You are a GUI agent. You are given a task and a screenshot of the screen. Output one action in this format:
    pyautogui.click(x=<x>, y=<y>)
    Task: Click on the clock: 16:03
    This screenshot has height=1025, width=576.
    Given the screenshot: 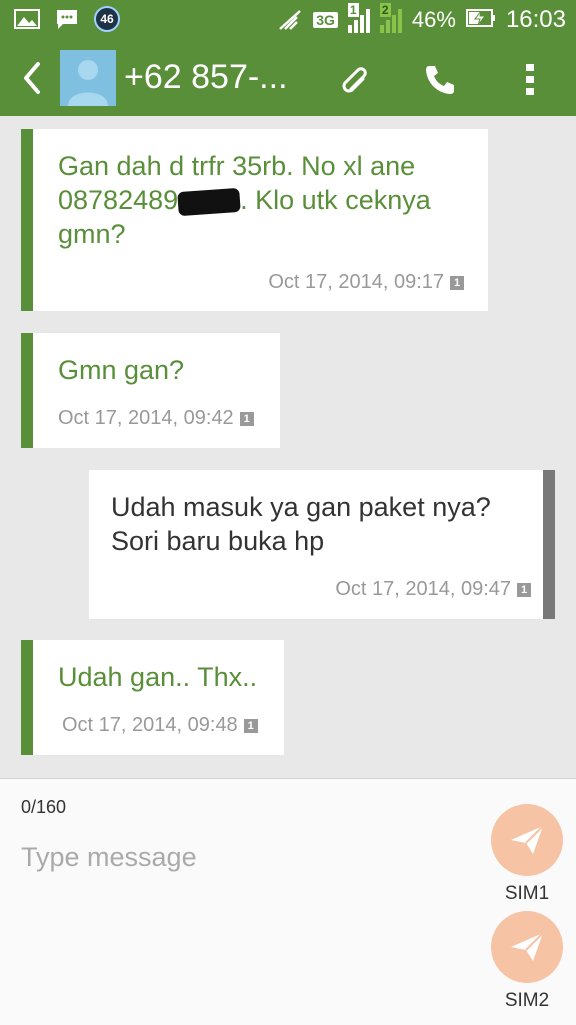 What is the action you would take?
    pyautogui.click(x=535, y=19)
    